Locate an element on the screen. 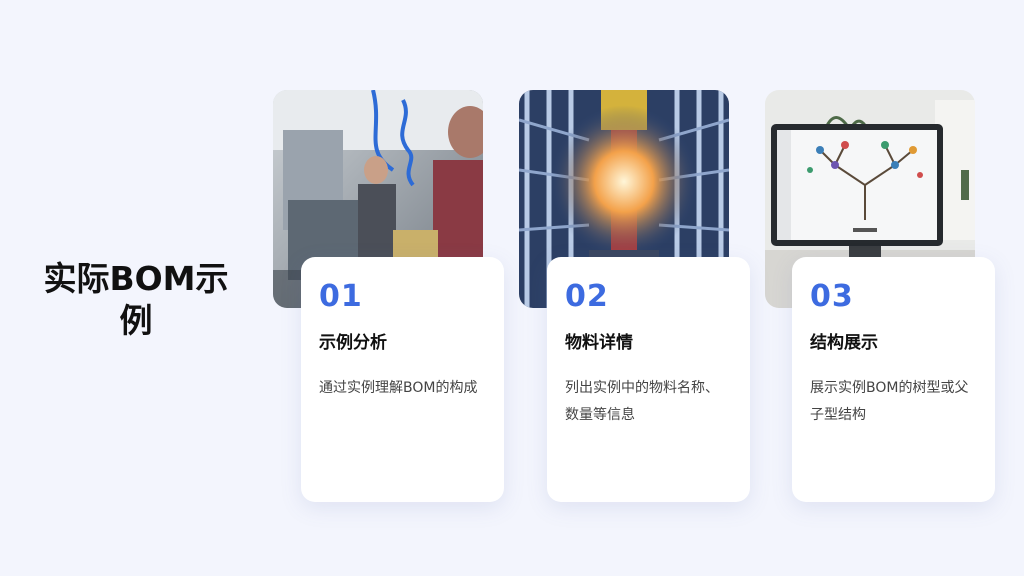 This screenshot has width=1024, height=576. step-card-3: 03 结构展示 展示实例BOM的树型或父子型结构 is located at coordinates (893, 379).